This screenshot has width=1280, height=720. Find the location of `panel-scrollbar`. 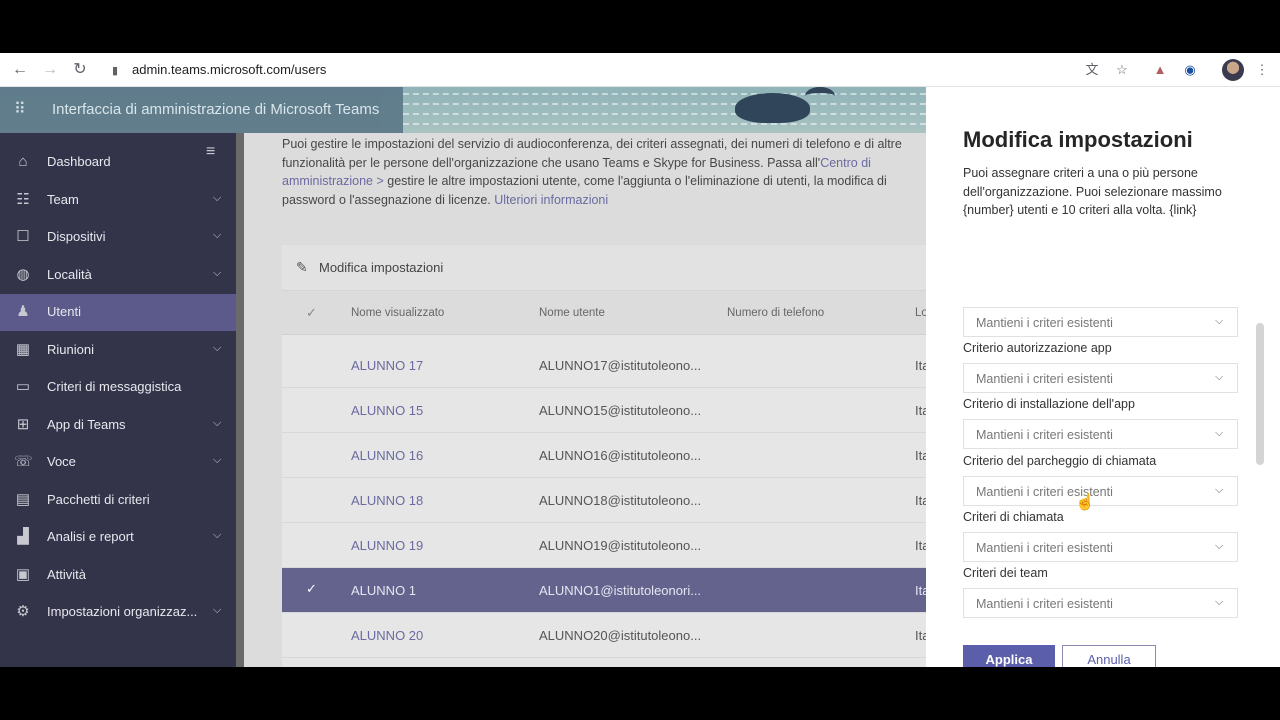

panel-scrollbar is located at coordinates (1260, 394).